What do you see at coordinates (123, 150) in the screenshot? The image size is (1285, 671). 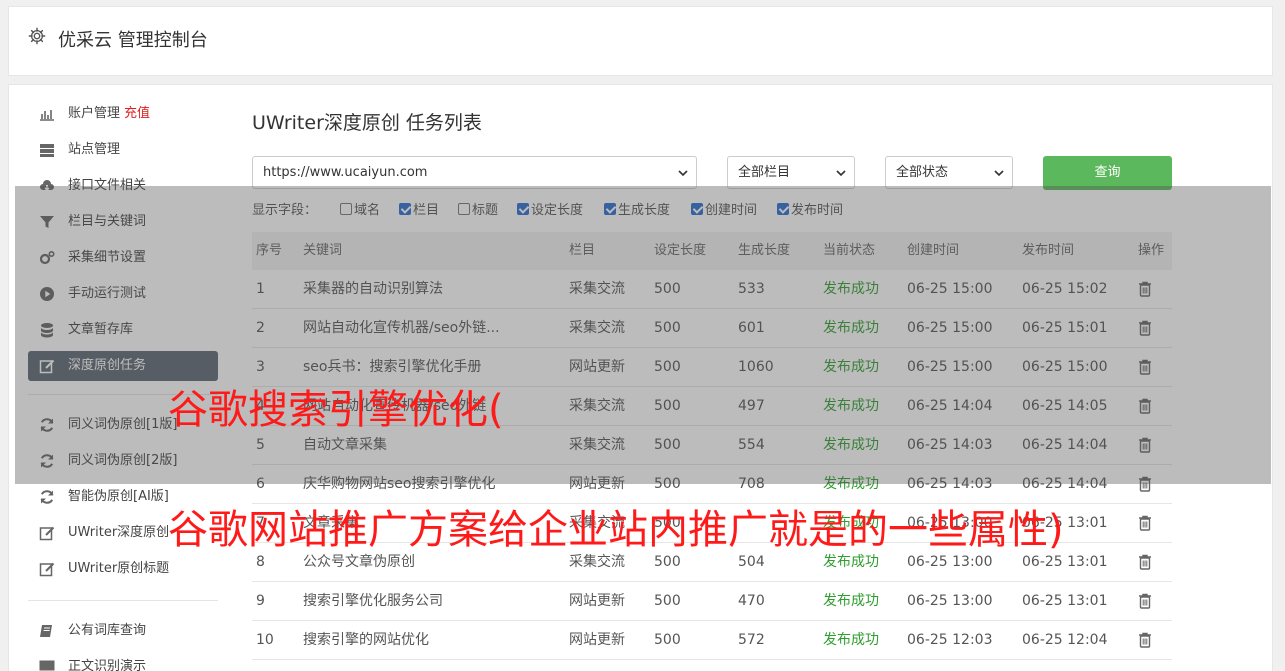 I see `sidebar-item-sites: 站点管理` at bounding box center [123, 150].